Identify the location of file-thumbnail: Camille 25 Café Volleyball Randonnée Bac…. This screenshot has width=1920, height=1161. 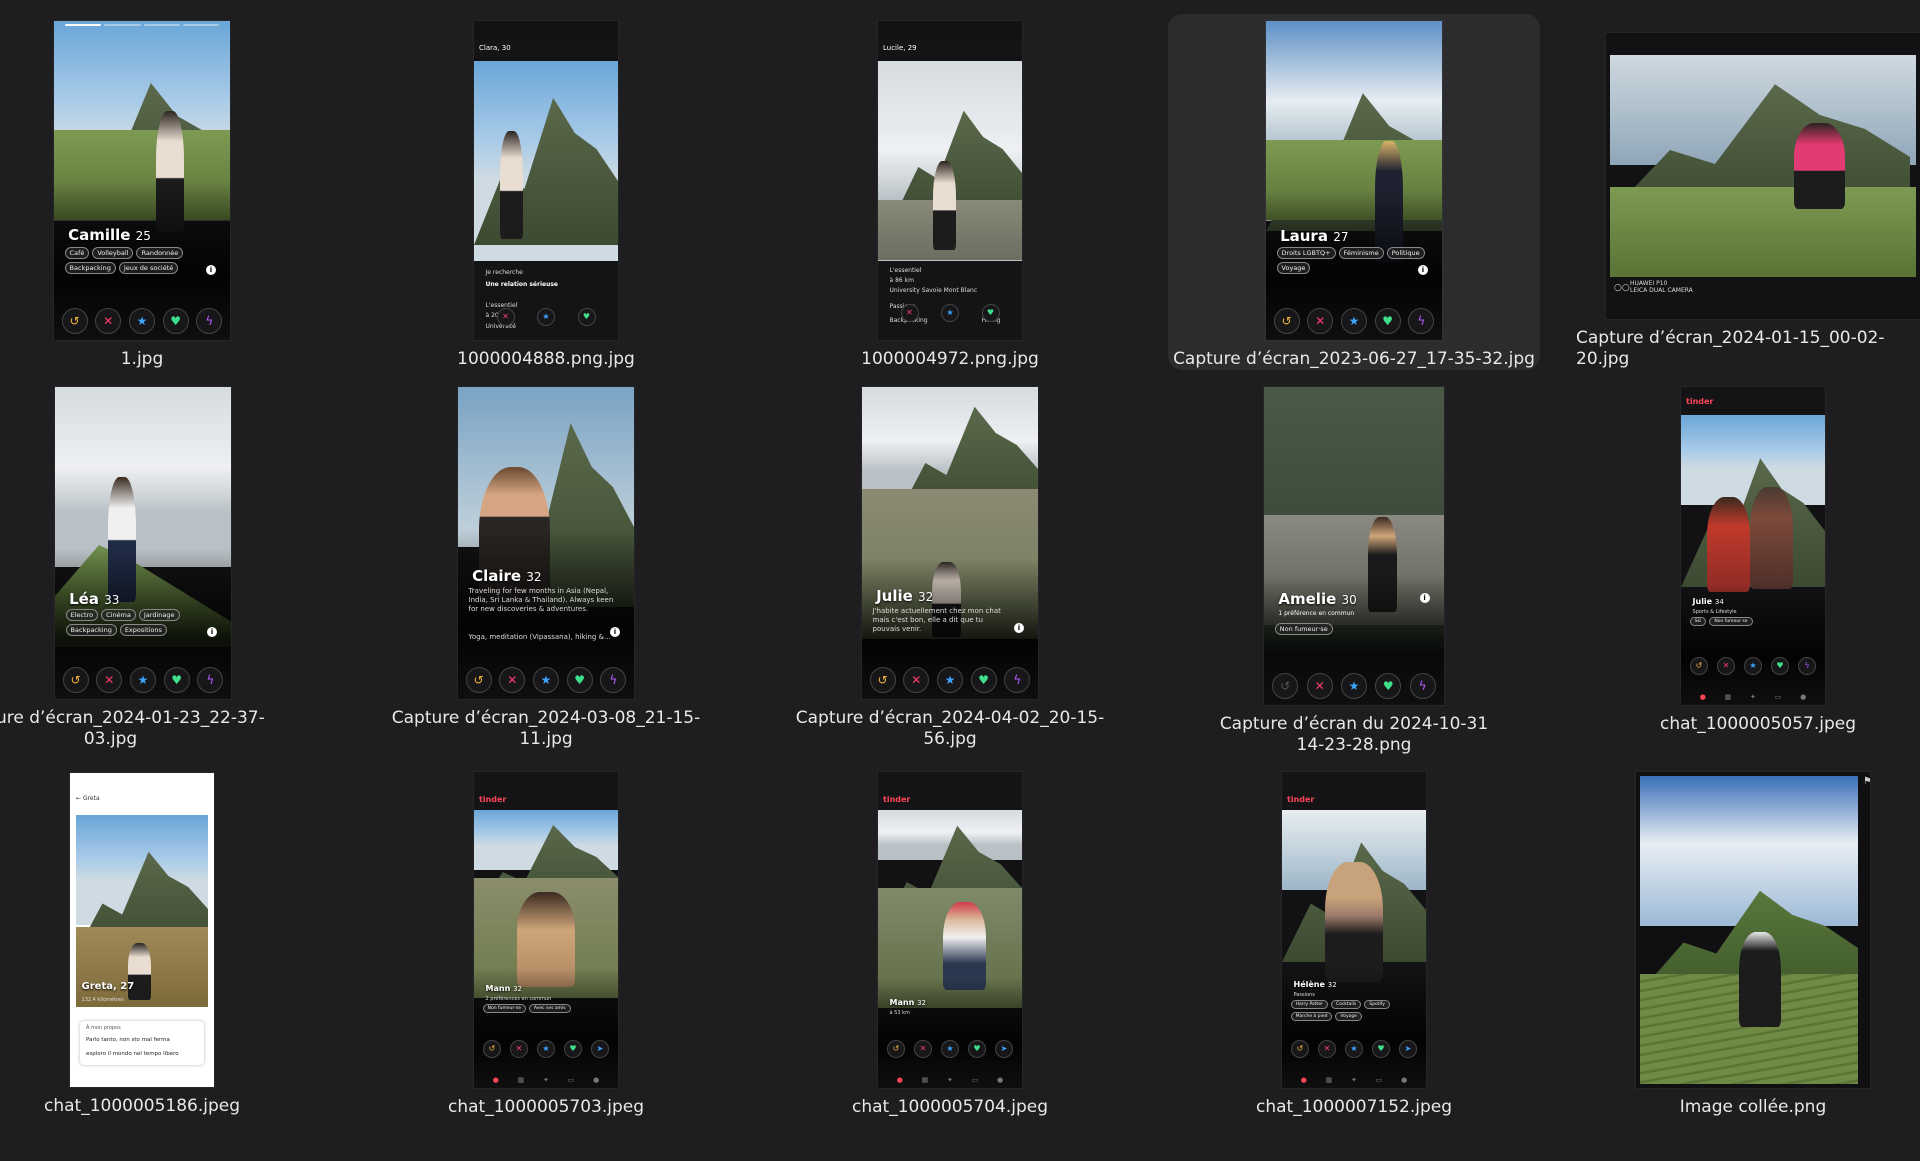
(142, 180).